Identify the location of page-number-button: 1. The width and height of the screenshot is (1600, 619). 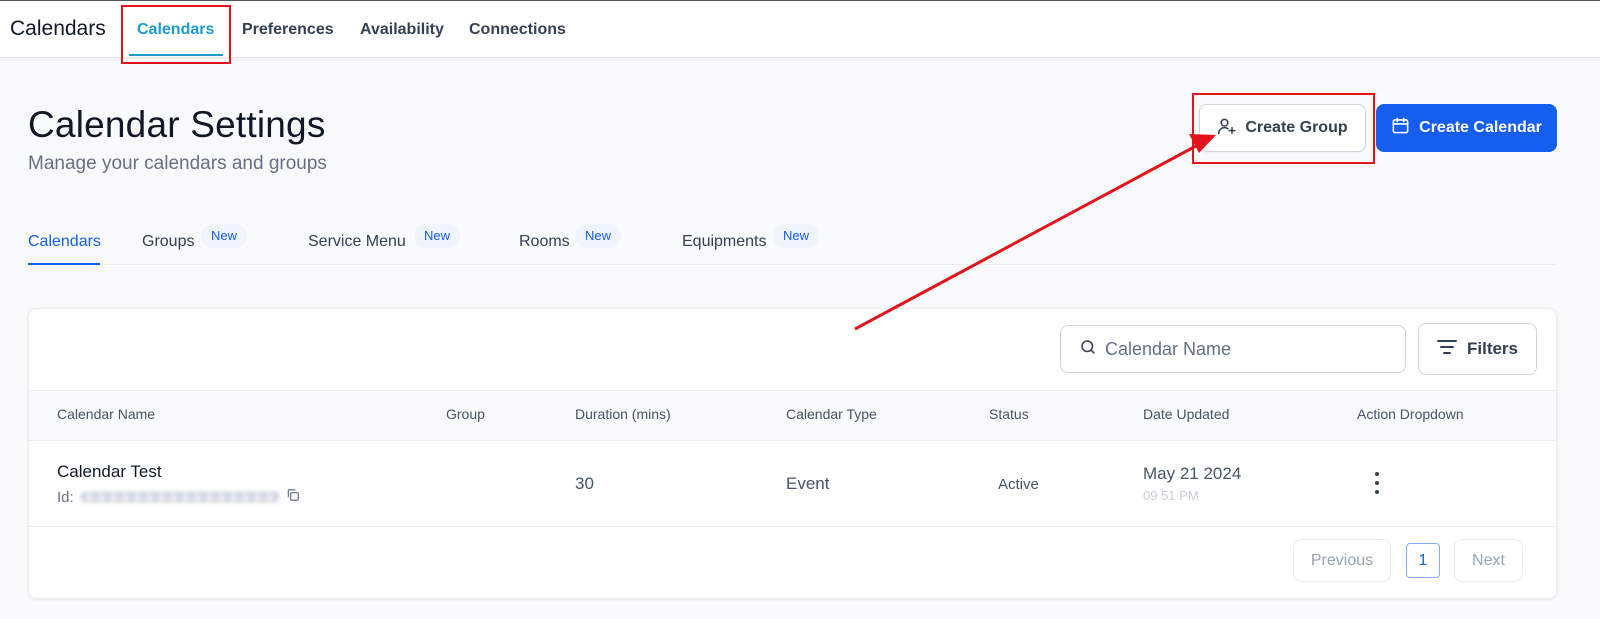
(1423, 560).